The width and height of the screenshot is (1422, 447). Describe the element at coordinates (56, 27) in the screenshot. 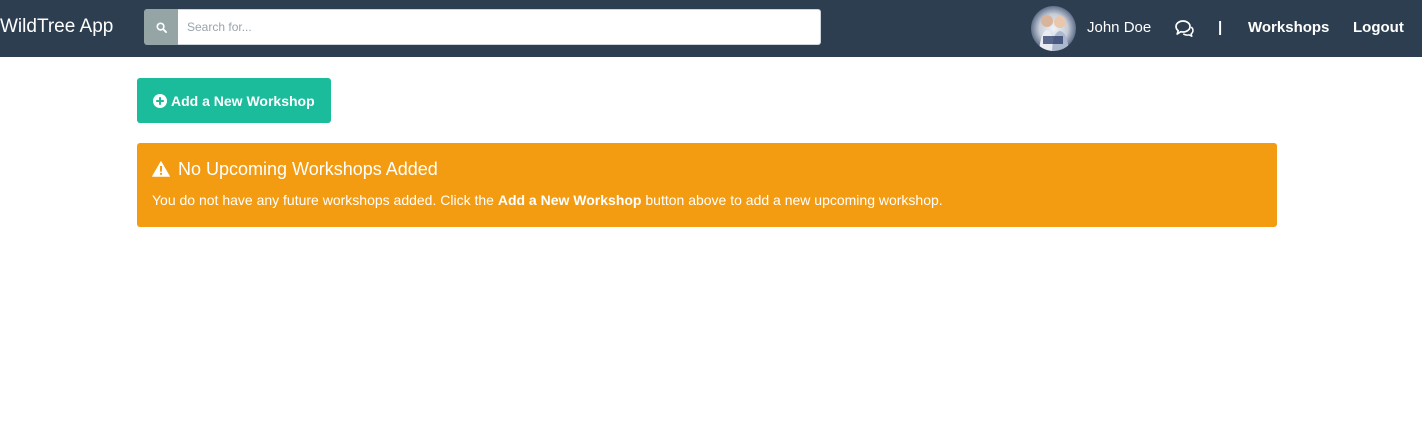

I see `app-brand: WildTree App` at that location.